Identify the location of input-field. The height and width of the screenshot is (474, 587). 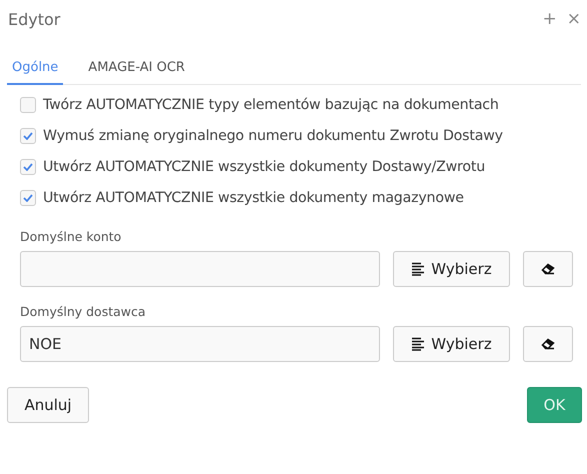
(200, 269).